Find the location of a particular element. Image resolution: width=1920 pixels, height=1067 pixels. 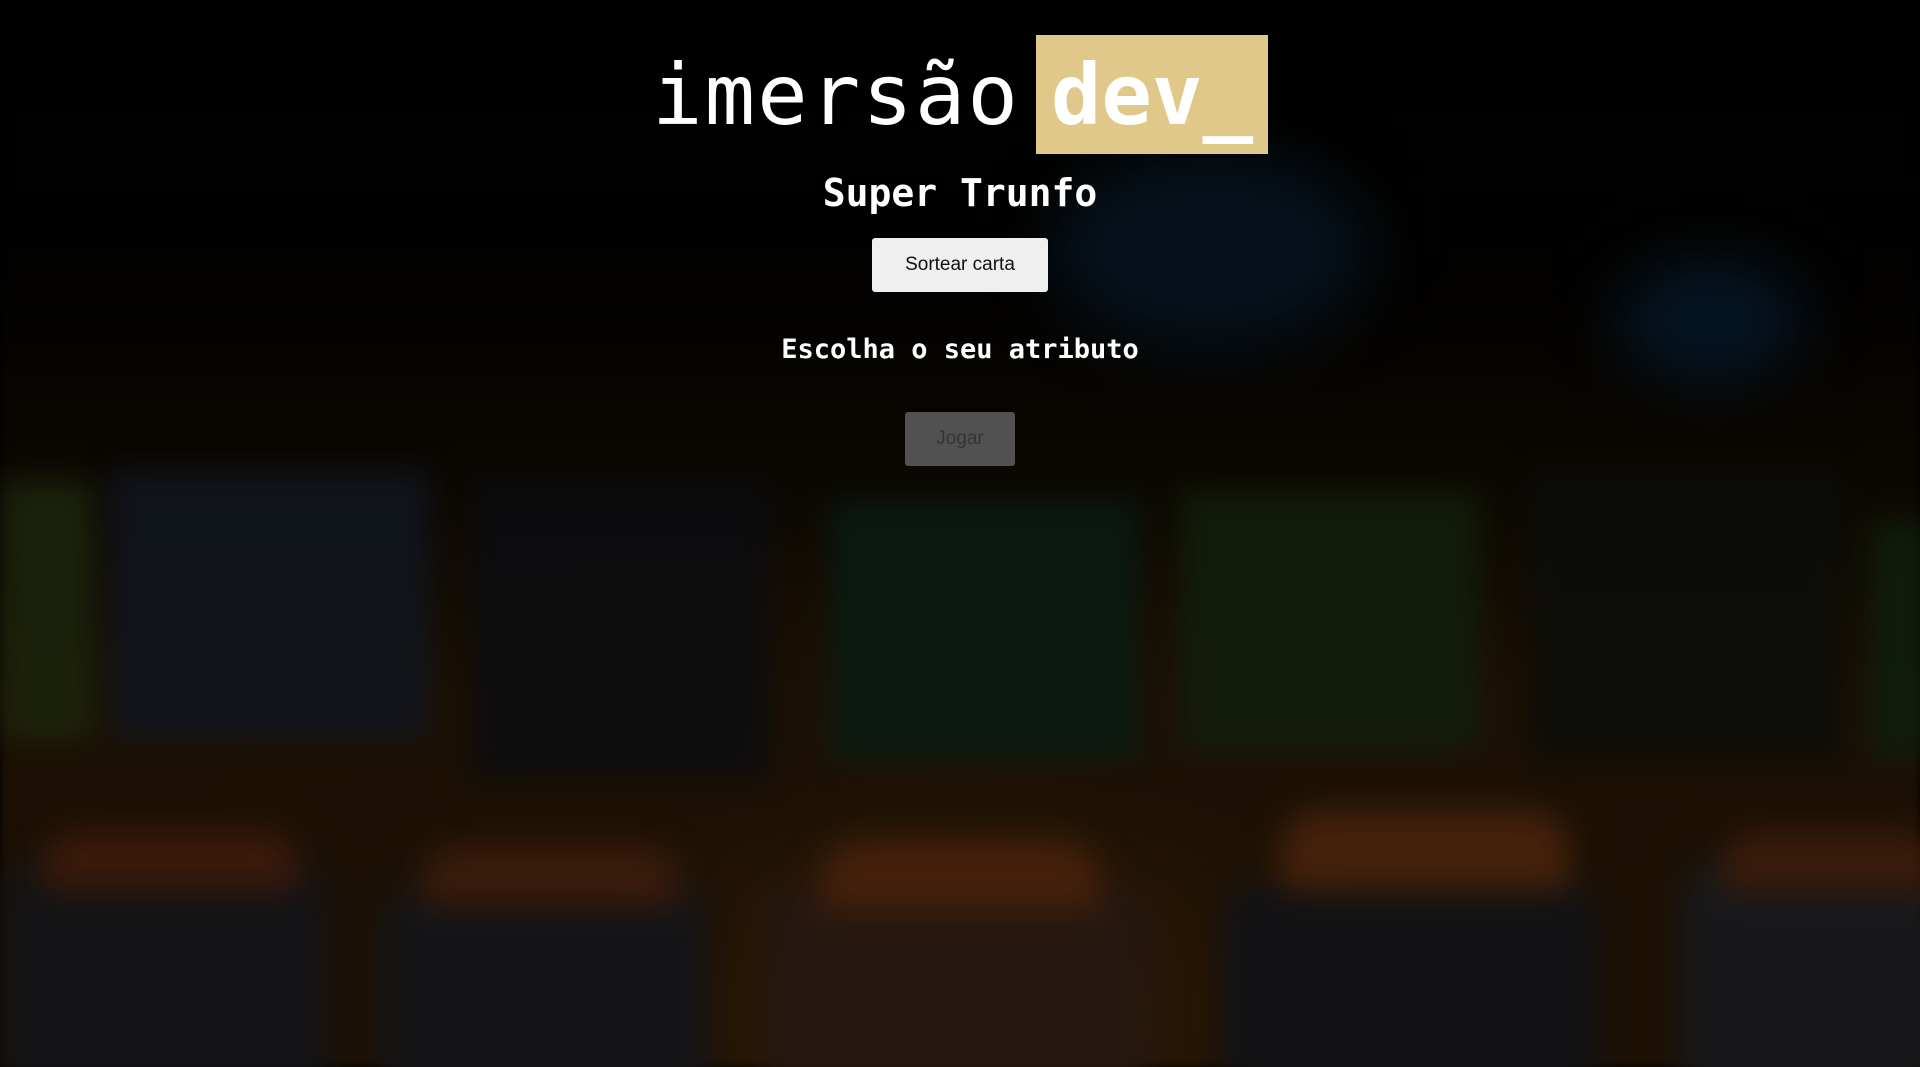

attribute-prompt: Escolha o seu atributo is located at coordinates (960, 349).